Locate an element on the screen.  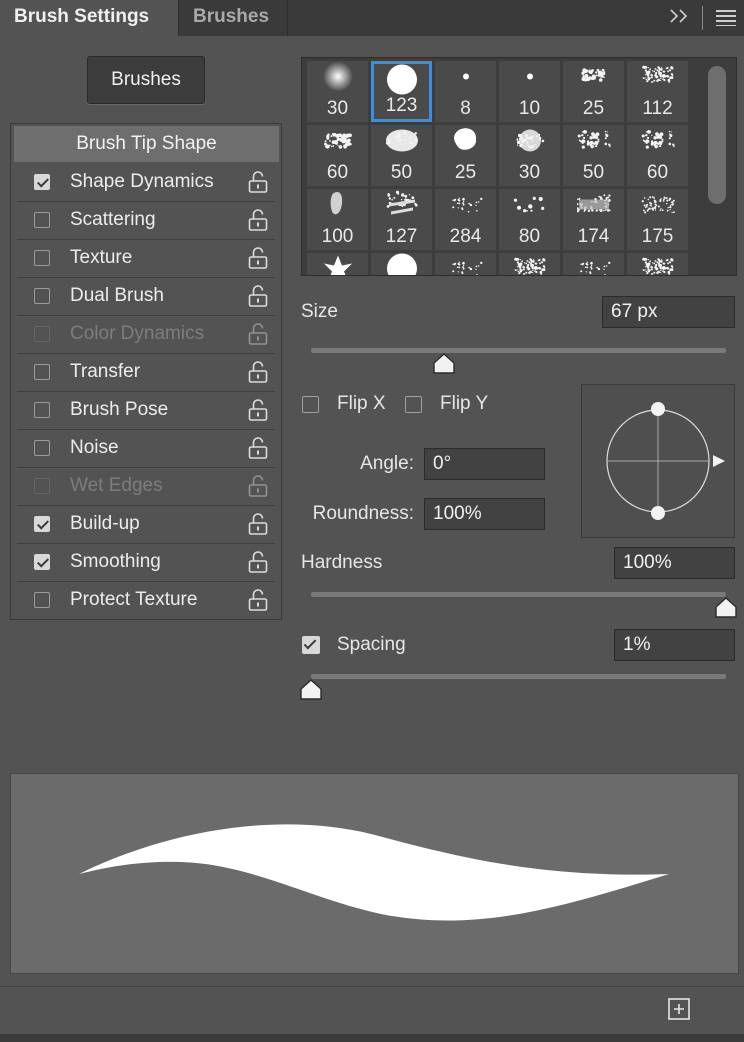
option-wet-edges: Wet Edges is located at coordinates (146, 487).